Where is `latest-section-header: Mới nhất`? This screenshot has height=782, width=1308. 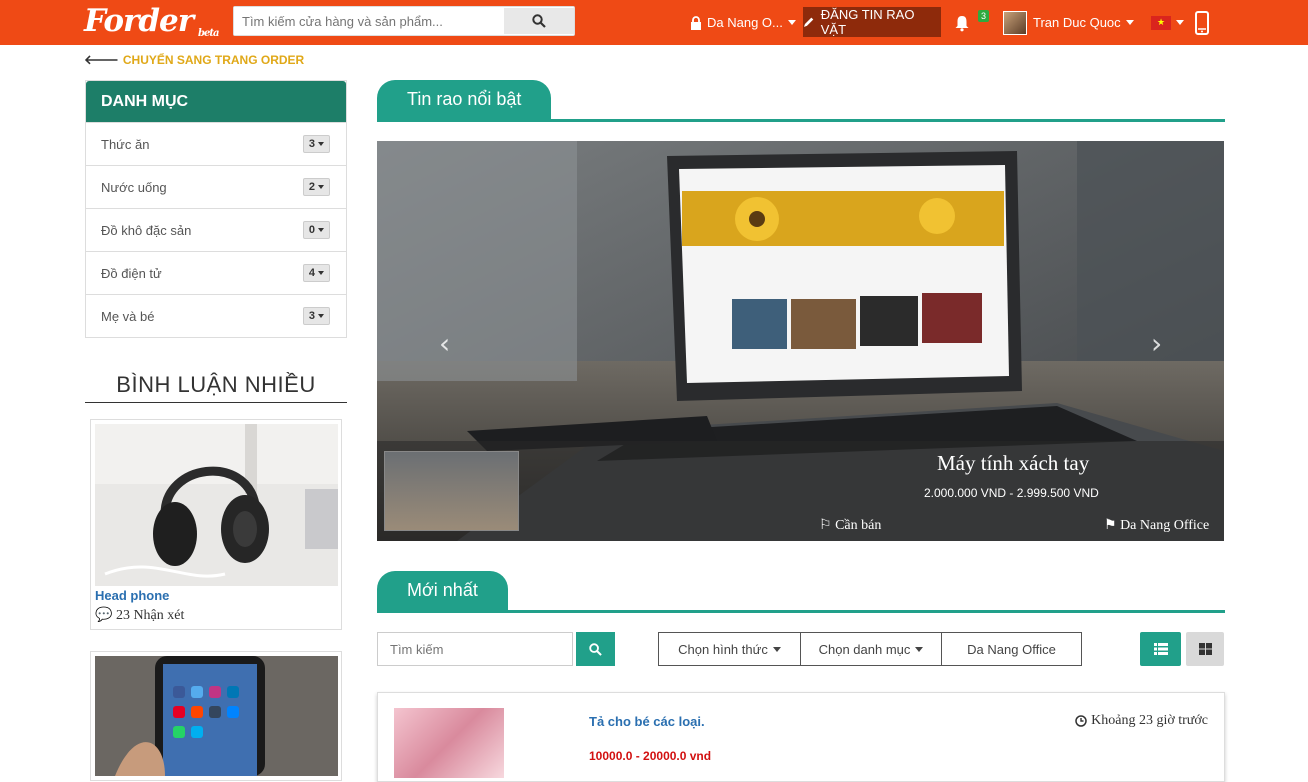
latest-section-header: Mới nhất is located at coordinates (801, 592).